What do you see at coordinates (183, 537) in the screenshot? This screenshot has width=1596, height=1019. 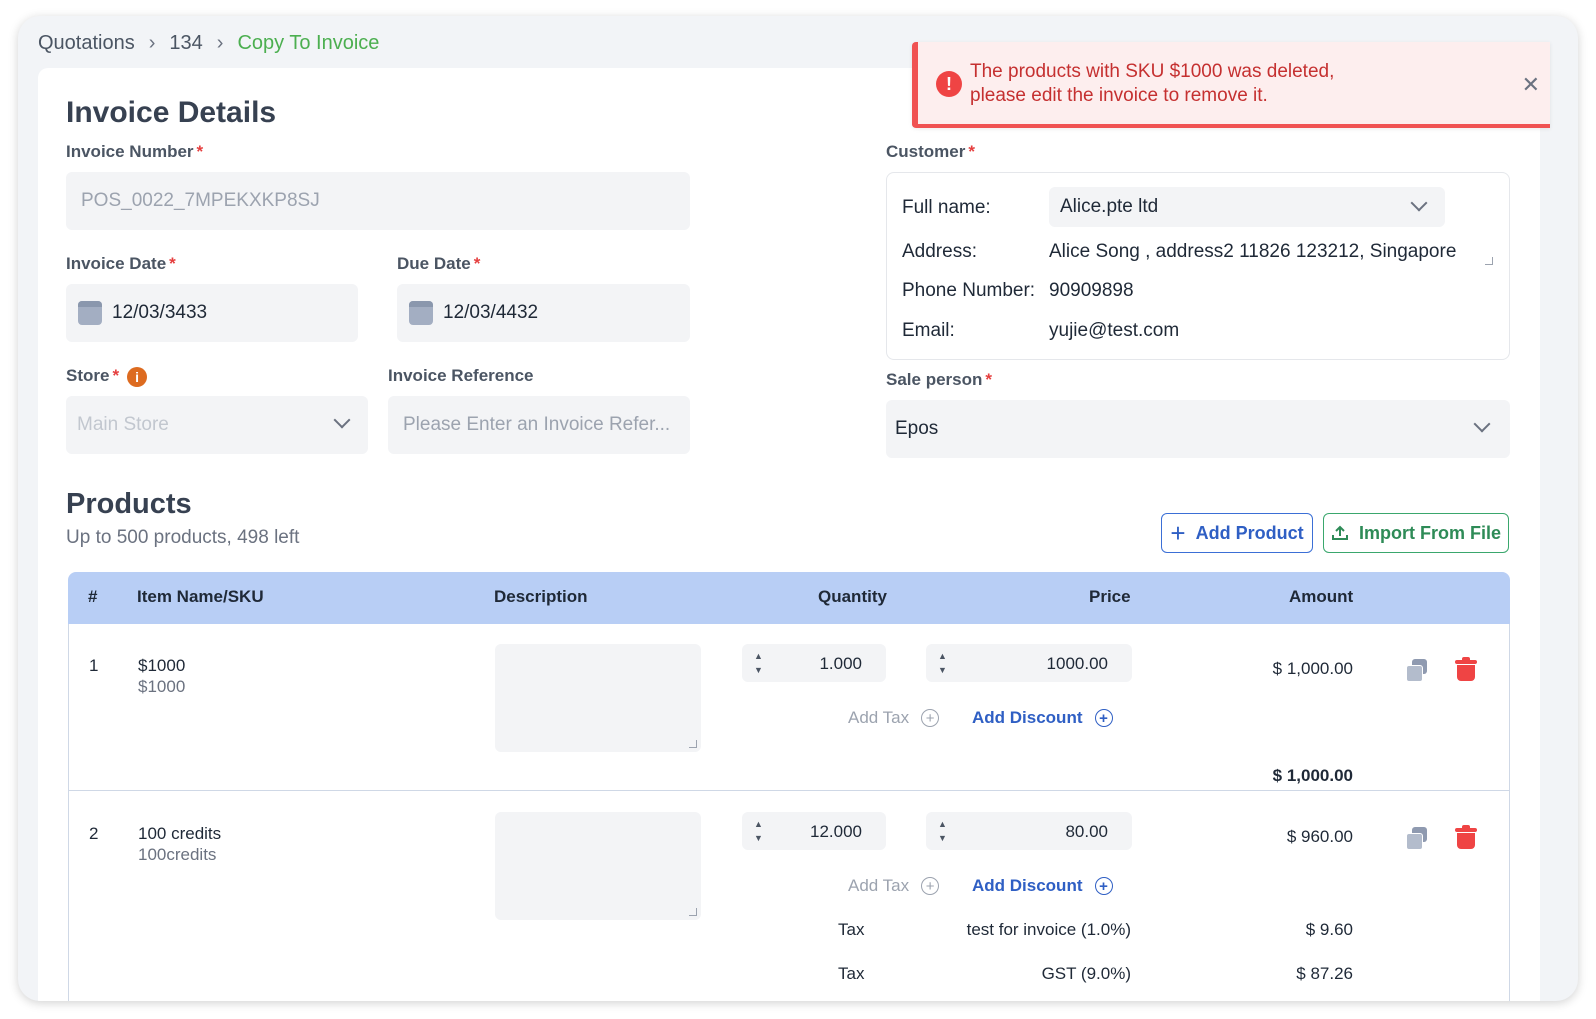 I see `products-subtitle: Up to 500 products, 498 left` at bounding box center [183, 537].